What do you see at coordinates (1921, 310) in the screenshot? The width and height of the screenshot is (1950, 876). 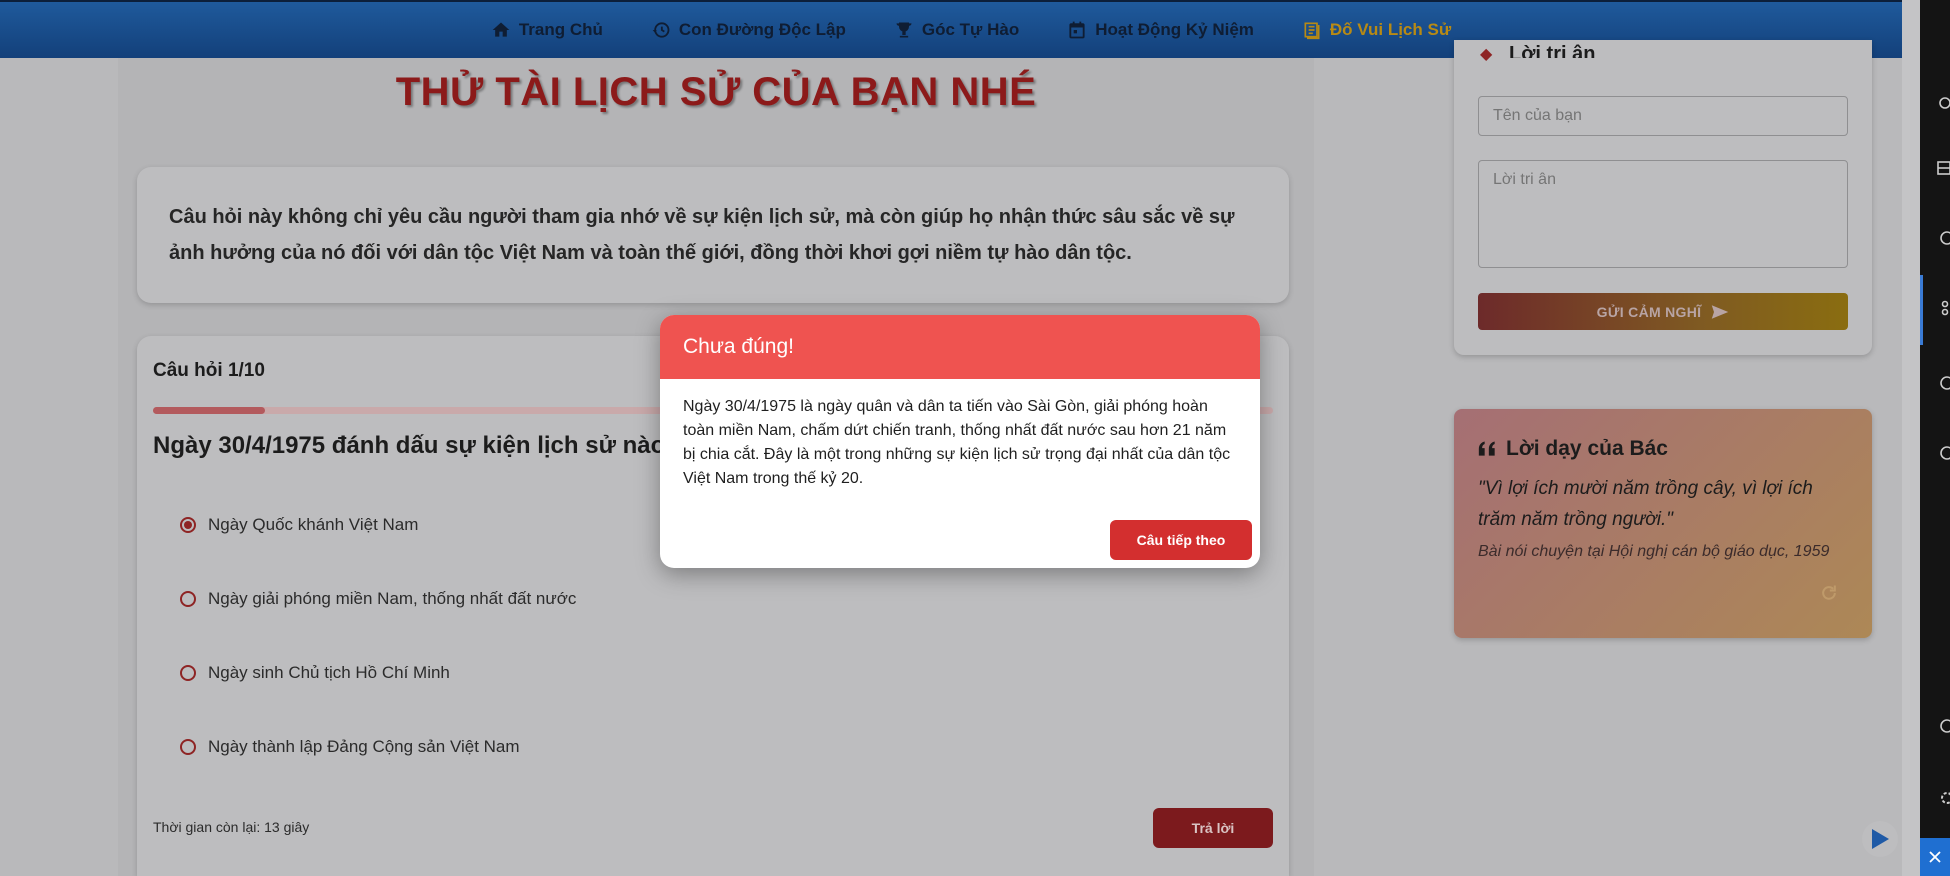 I see `side-toolbar-active-indicator` at bounding box center [1921, 310].